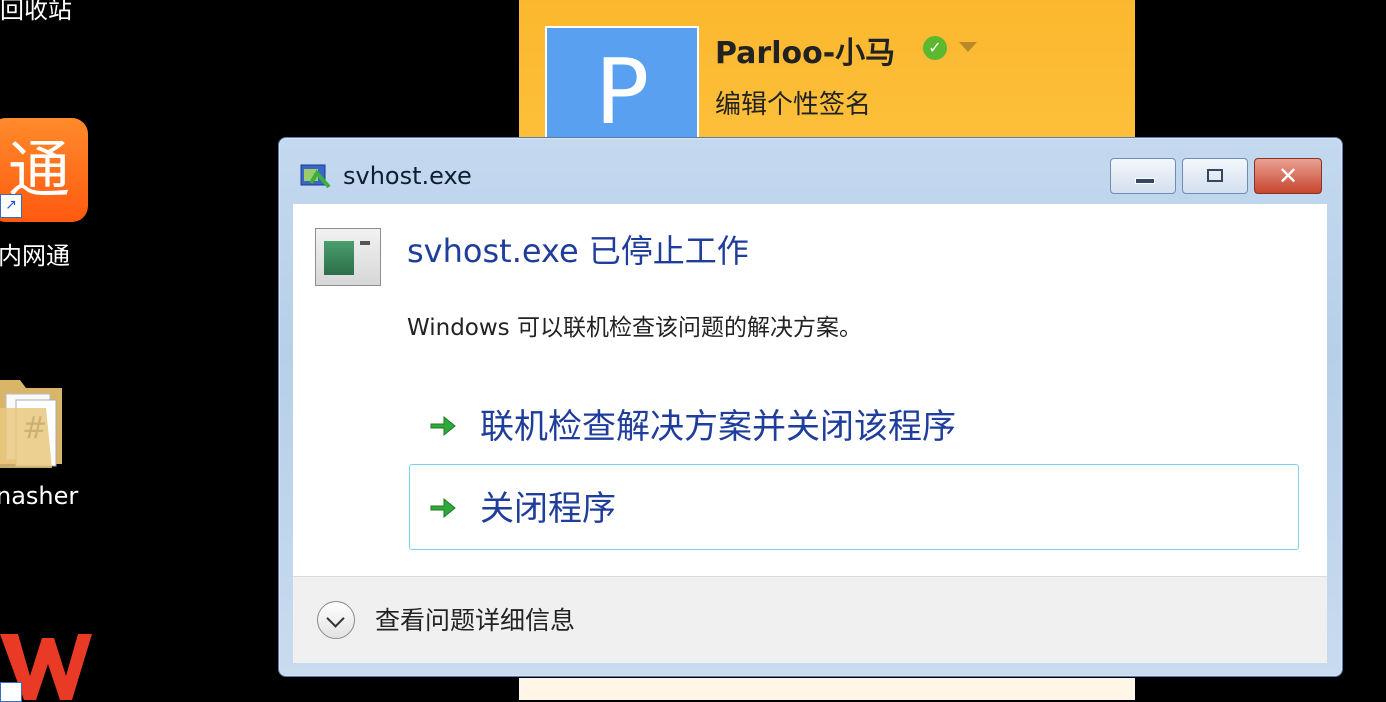  Describe the element at coordinates (827, 72) in the screenshot. I see `qq-profile-panel: P Parloo-小马 ✓ 编辑个性签名` at that location.